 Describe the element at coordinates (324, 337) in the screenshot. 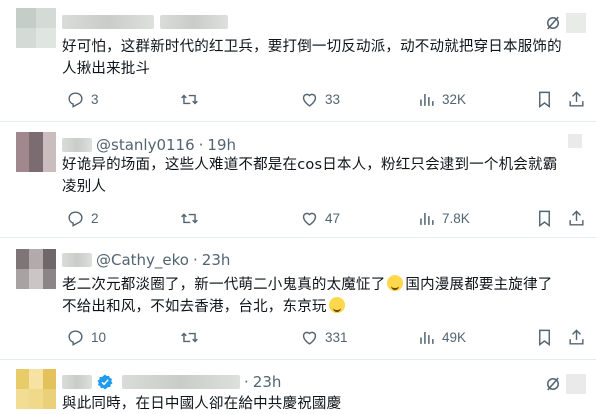

I see `like-button: 331` at that location.